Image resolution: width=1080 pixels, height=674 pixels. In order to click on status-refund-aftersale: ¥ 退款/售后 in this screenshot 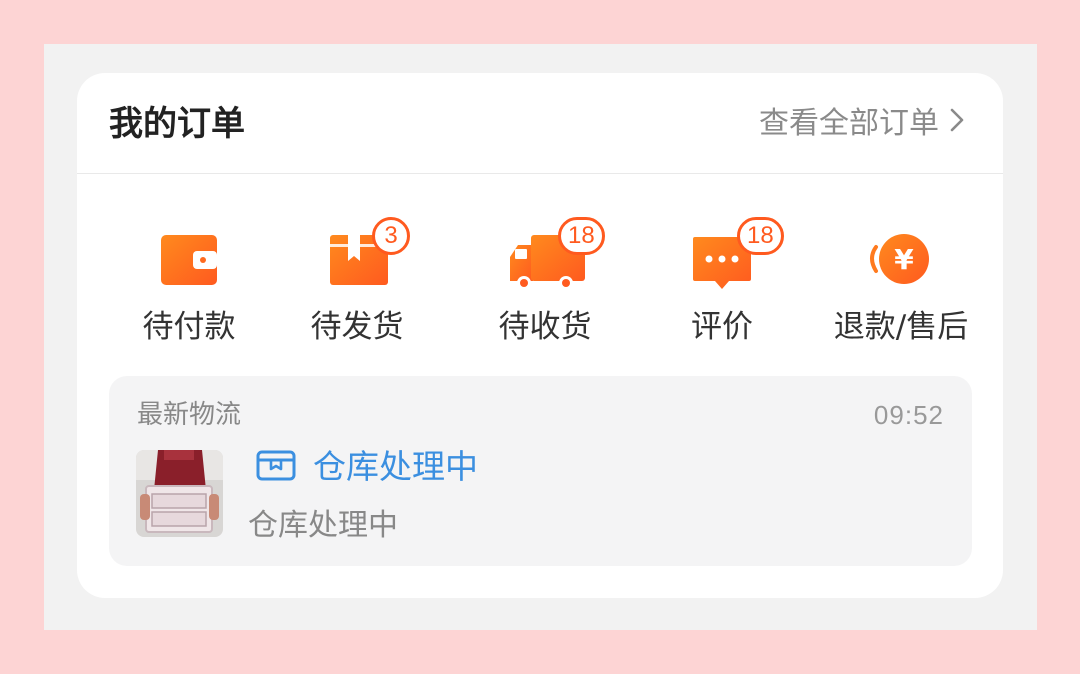, I will do `click(901, 283)`.